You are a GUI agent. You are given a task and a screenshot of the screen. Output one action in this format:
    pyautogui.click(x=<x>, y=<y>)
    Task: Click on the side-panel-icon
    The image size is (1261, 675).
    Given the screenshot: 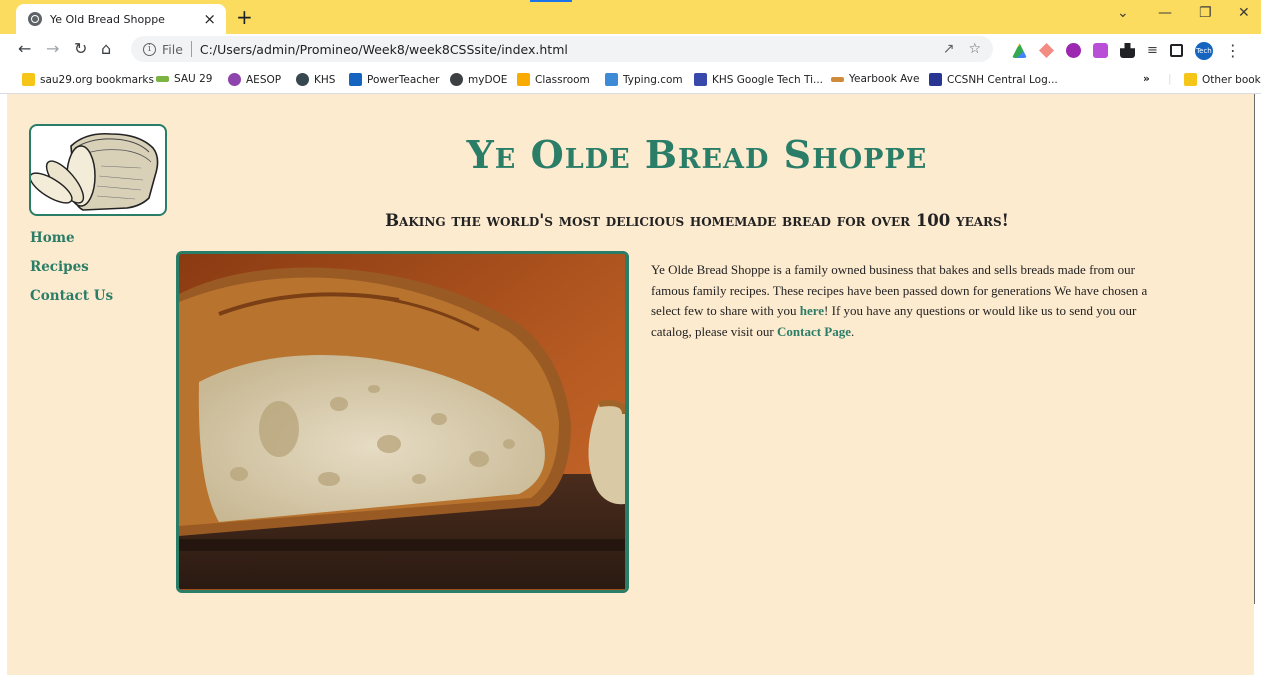 What is the action you would take?
    pyautogui.click(x=1176, y=50)
    